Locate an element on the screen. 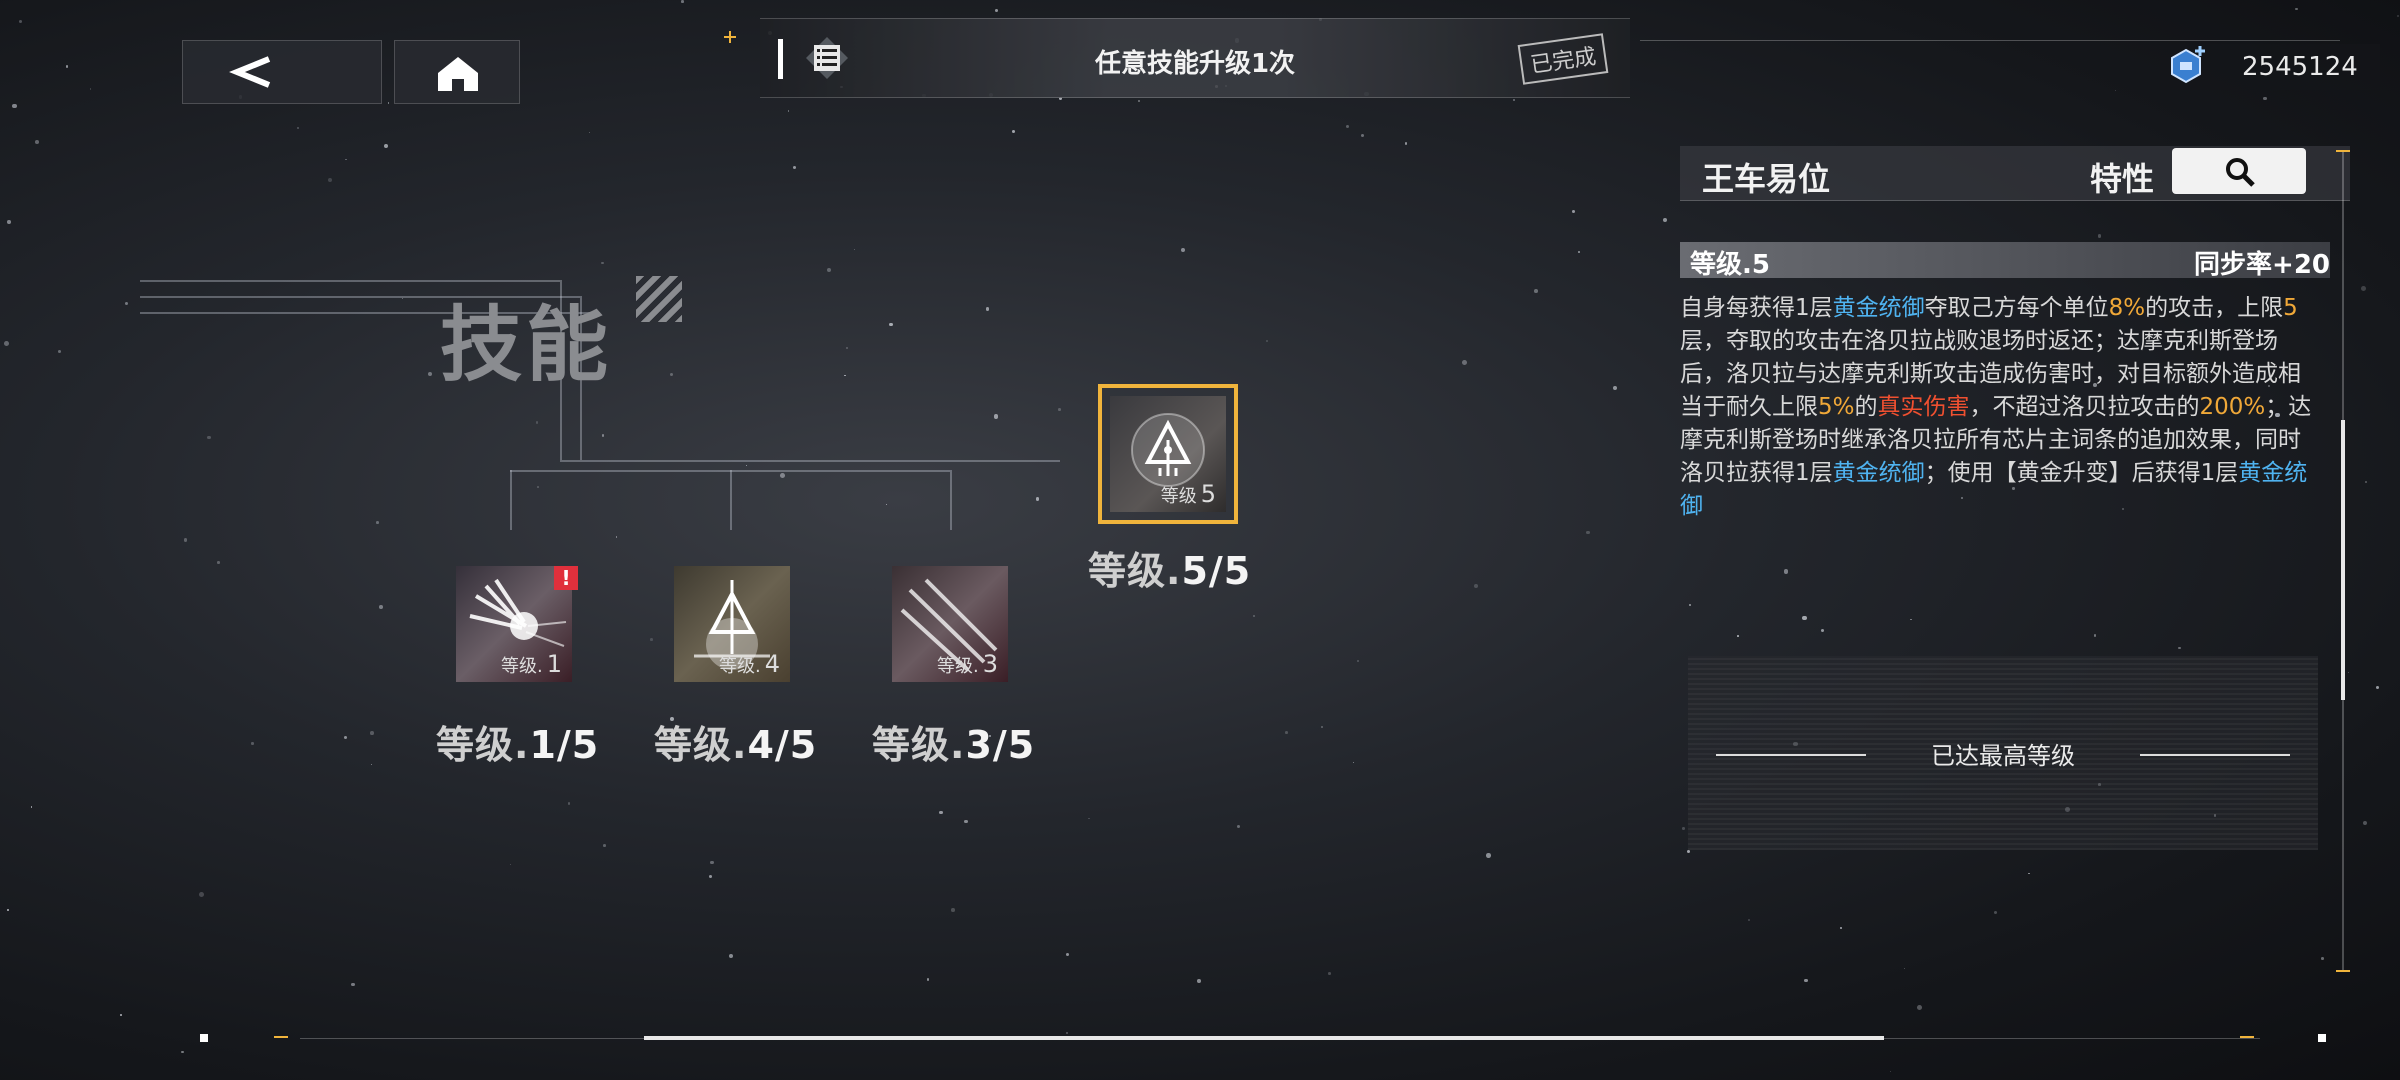 The width and height of the screenshot is (2400, 1080). featured-skill-icon: 等级 5 is located at coordinates (1168, 454).